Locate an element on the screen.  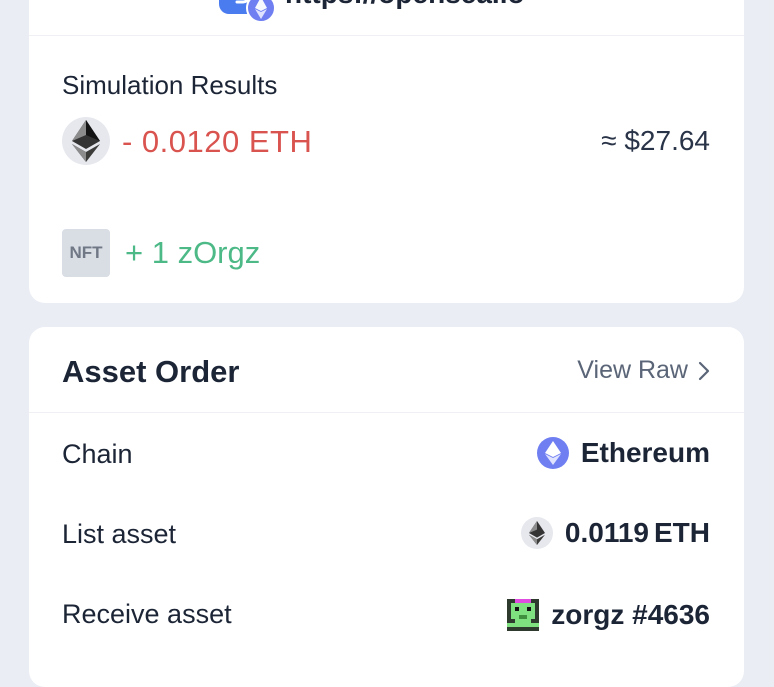
list-asset-amount: 0.0119 is located at coordinates (606, 532).